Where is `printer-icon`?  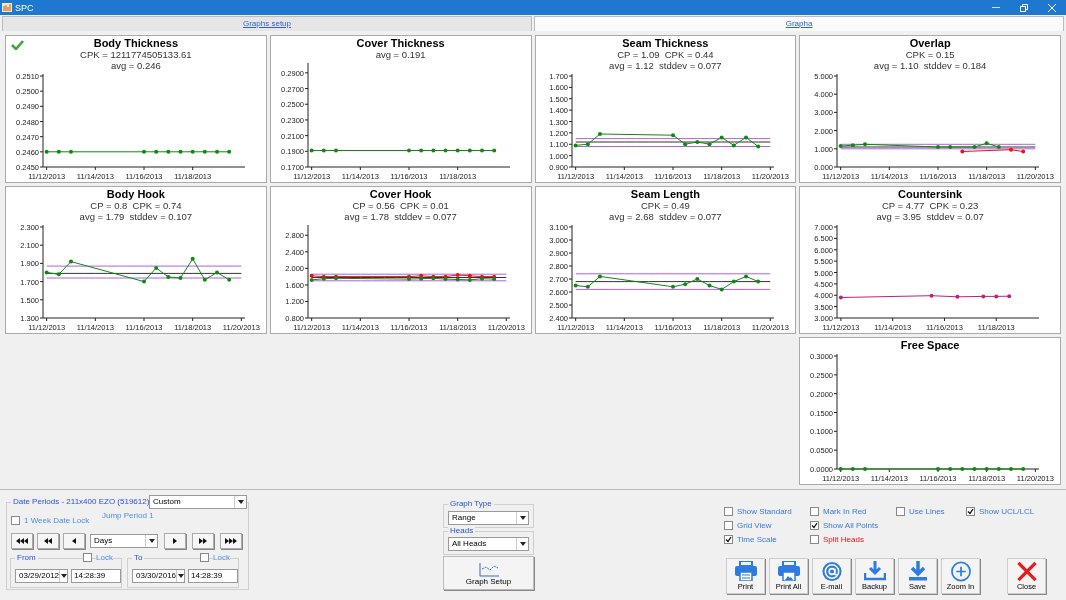 printer-icon is located at coordinates (745, 571).